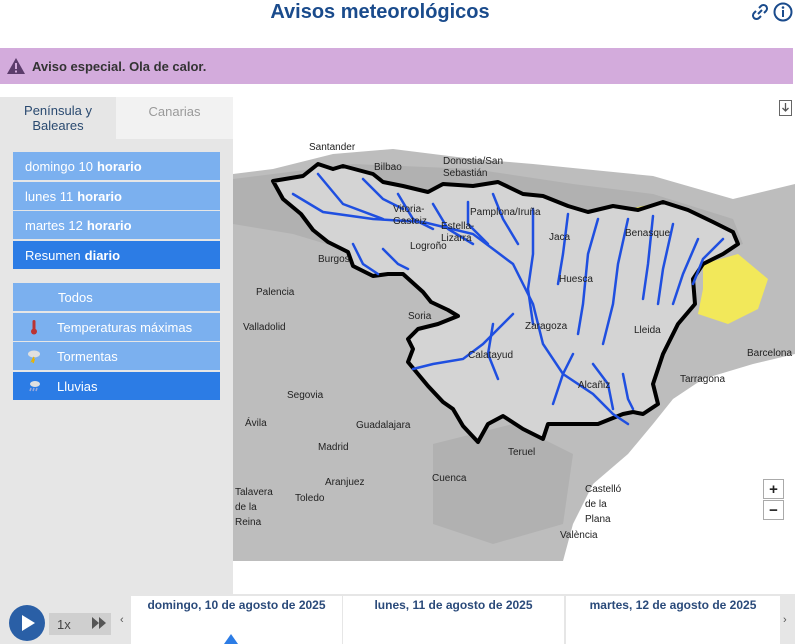 This screenshot has height=644, width=795. What do you see at coordinates (116, 255) in the screenshot?
I see `period-resumen-diario: Resumen diario` at bounding box center [116, 255].